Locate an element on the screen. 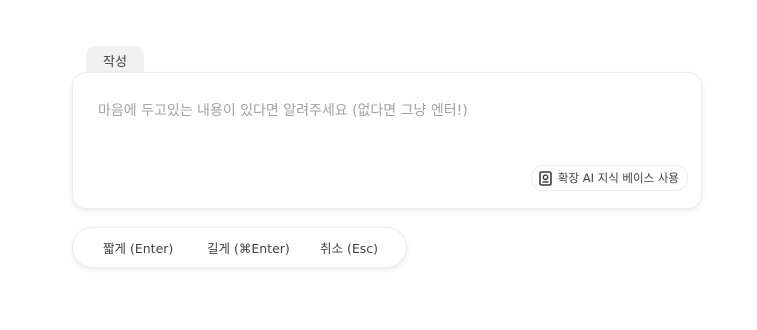 The height and width of the screenshot is (330, 757). knowledge-base-toggle: 확장 AI 지식 베이스 사용 is located at coordinates (609, 178).